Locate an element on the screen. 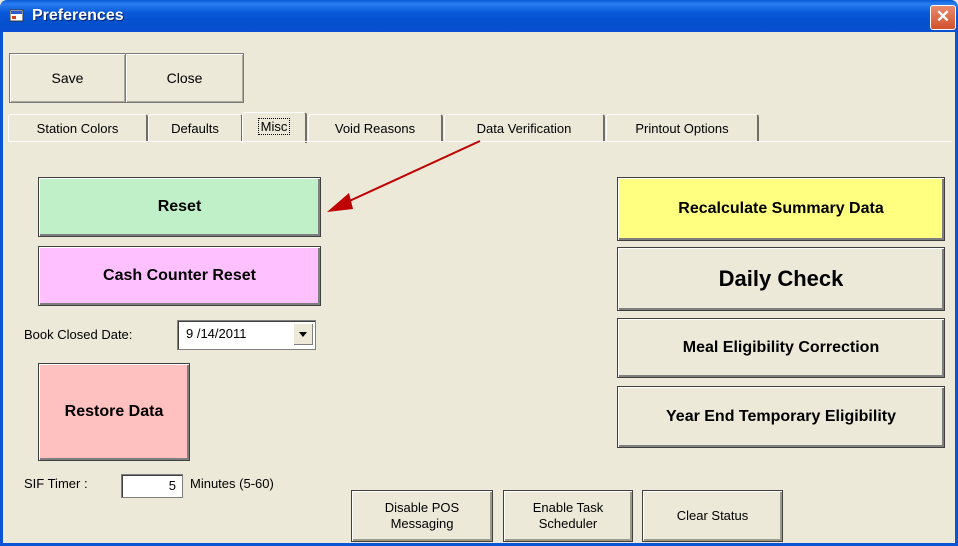 This screenshot has width=958, height=546. tab-void-reasons: Void Reasons is located at coordinates (375, 128).